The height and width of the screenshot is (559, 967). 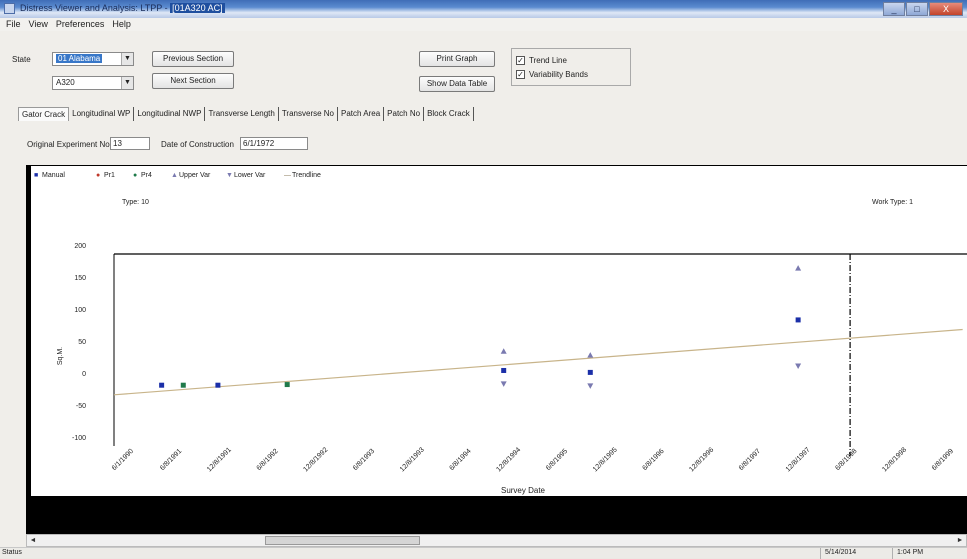 What do you see at coordinates (36, 175) in the screenshot?
I see `legend-marker-0: ■` at bounding box center [36, 175].